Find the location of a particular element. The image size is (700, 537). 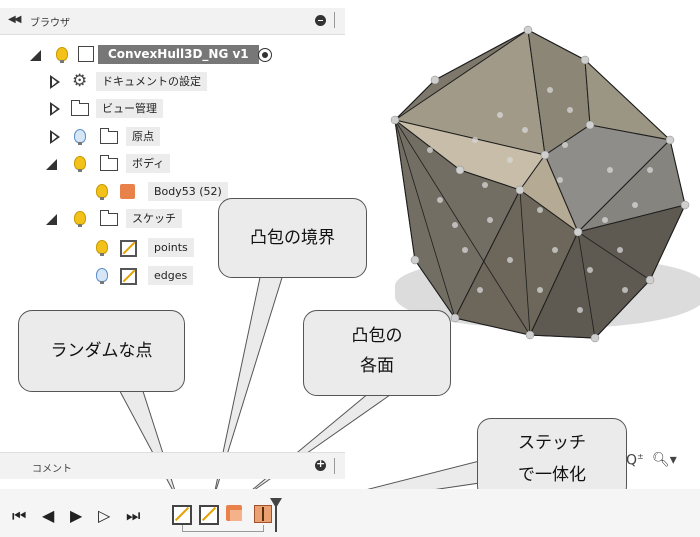

callout-hull-boundary: 凸包の境界 is located at coordinates (292, 238).